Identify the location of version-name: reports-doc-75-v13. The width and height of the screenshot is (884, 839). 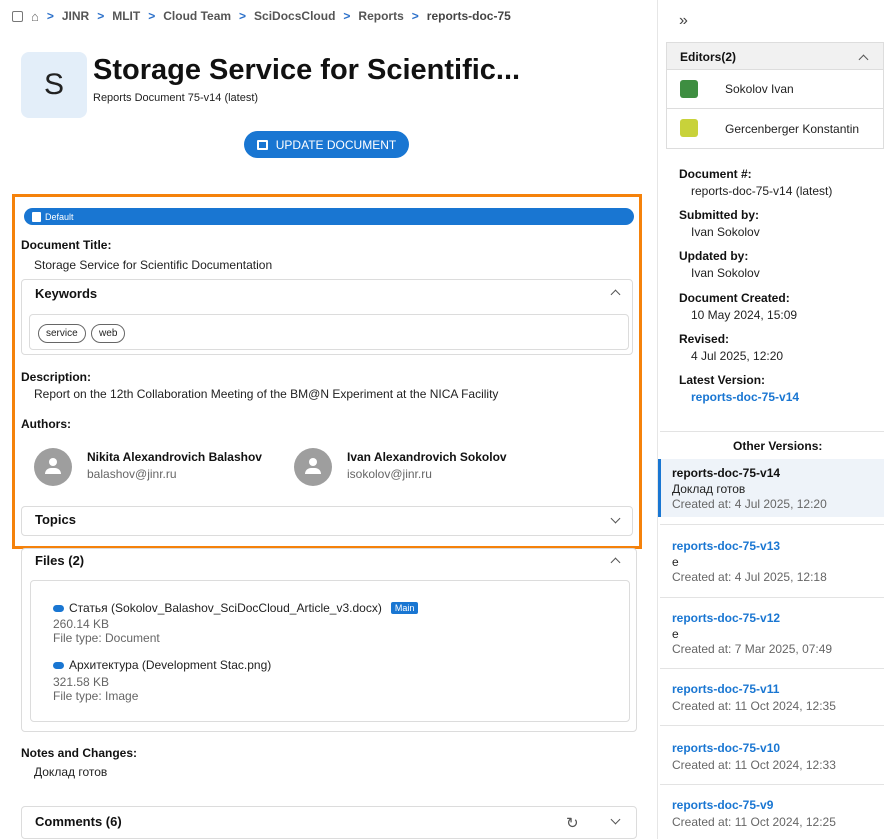
(726, 546).